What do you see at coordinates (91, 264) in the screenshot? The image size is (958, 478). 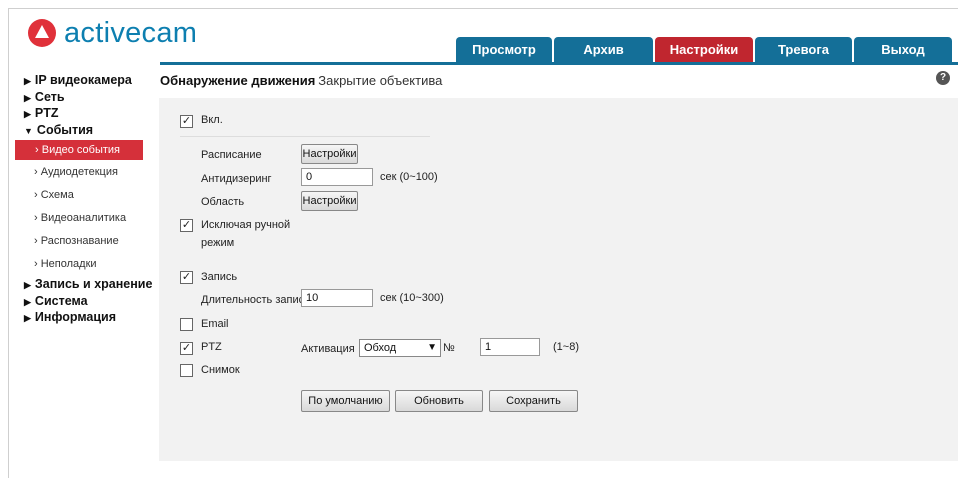 I see `sidebar-subitem-faults: › Неполадки` at bounding box center [91, 264].